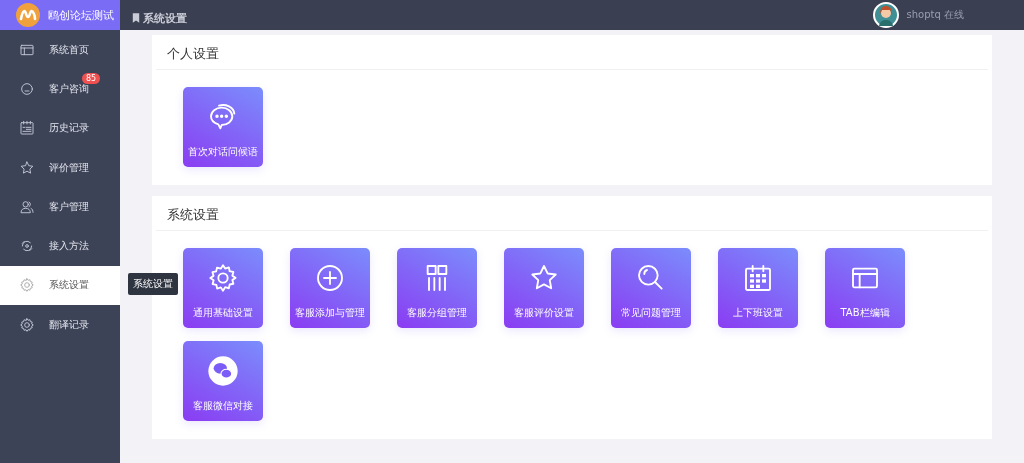 The height and width of the screenshot is (463, 1024). I want to click on brand-name: 鸥创论坛测试, so click(81, 15).